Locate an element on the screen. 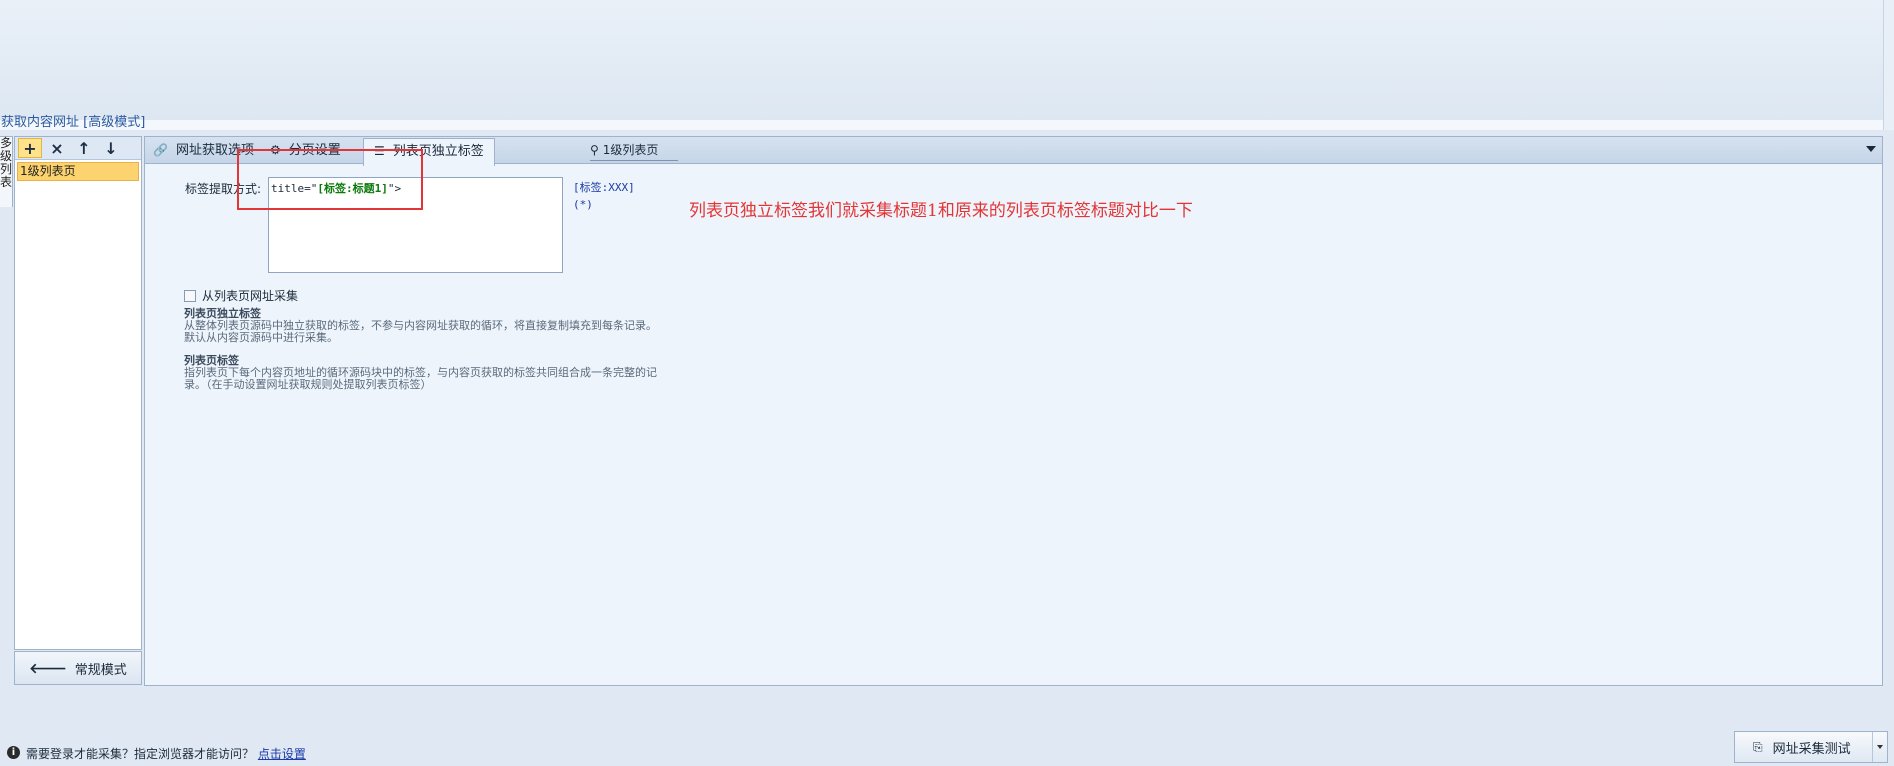 This screenshot has height=766, width=1894. tree-toolbar: + × ↑ ↓ is located at coordinates (78, 148).